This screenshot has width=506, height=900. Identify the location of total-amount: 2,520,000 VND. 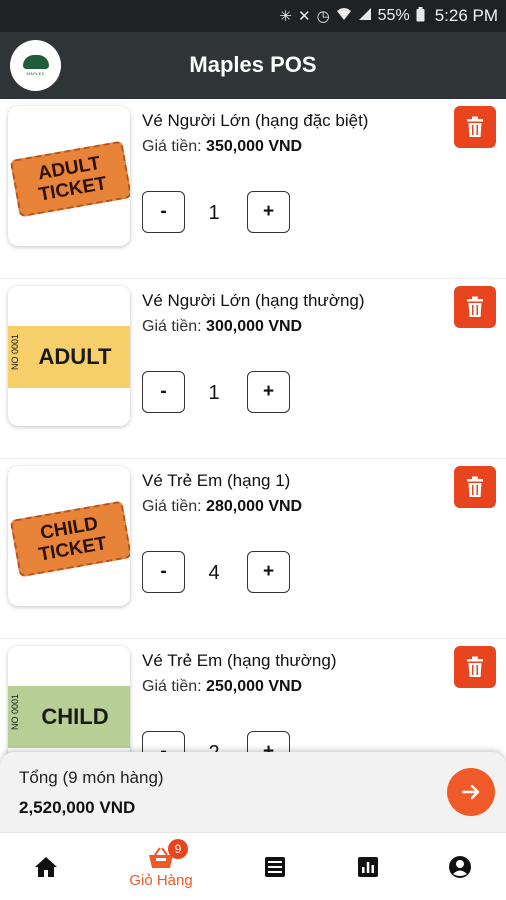
(77, 807).